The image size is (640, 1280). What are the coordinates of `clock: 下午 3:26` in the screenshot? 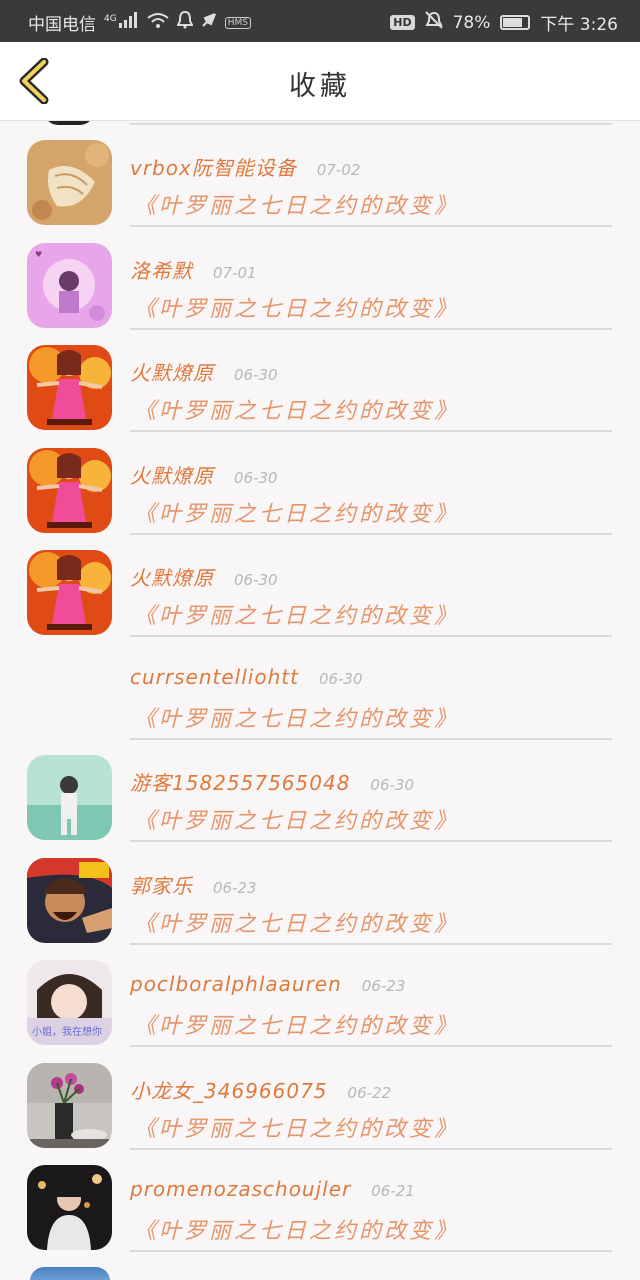 It's located at (579, 25).